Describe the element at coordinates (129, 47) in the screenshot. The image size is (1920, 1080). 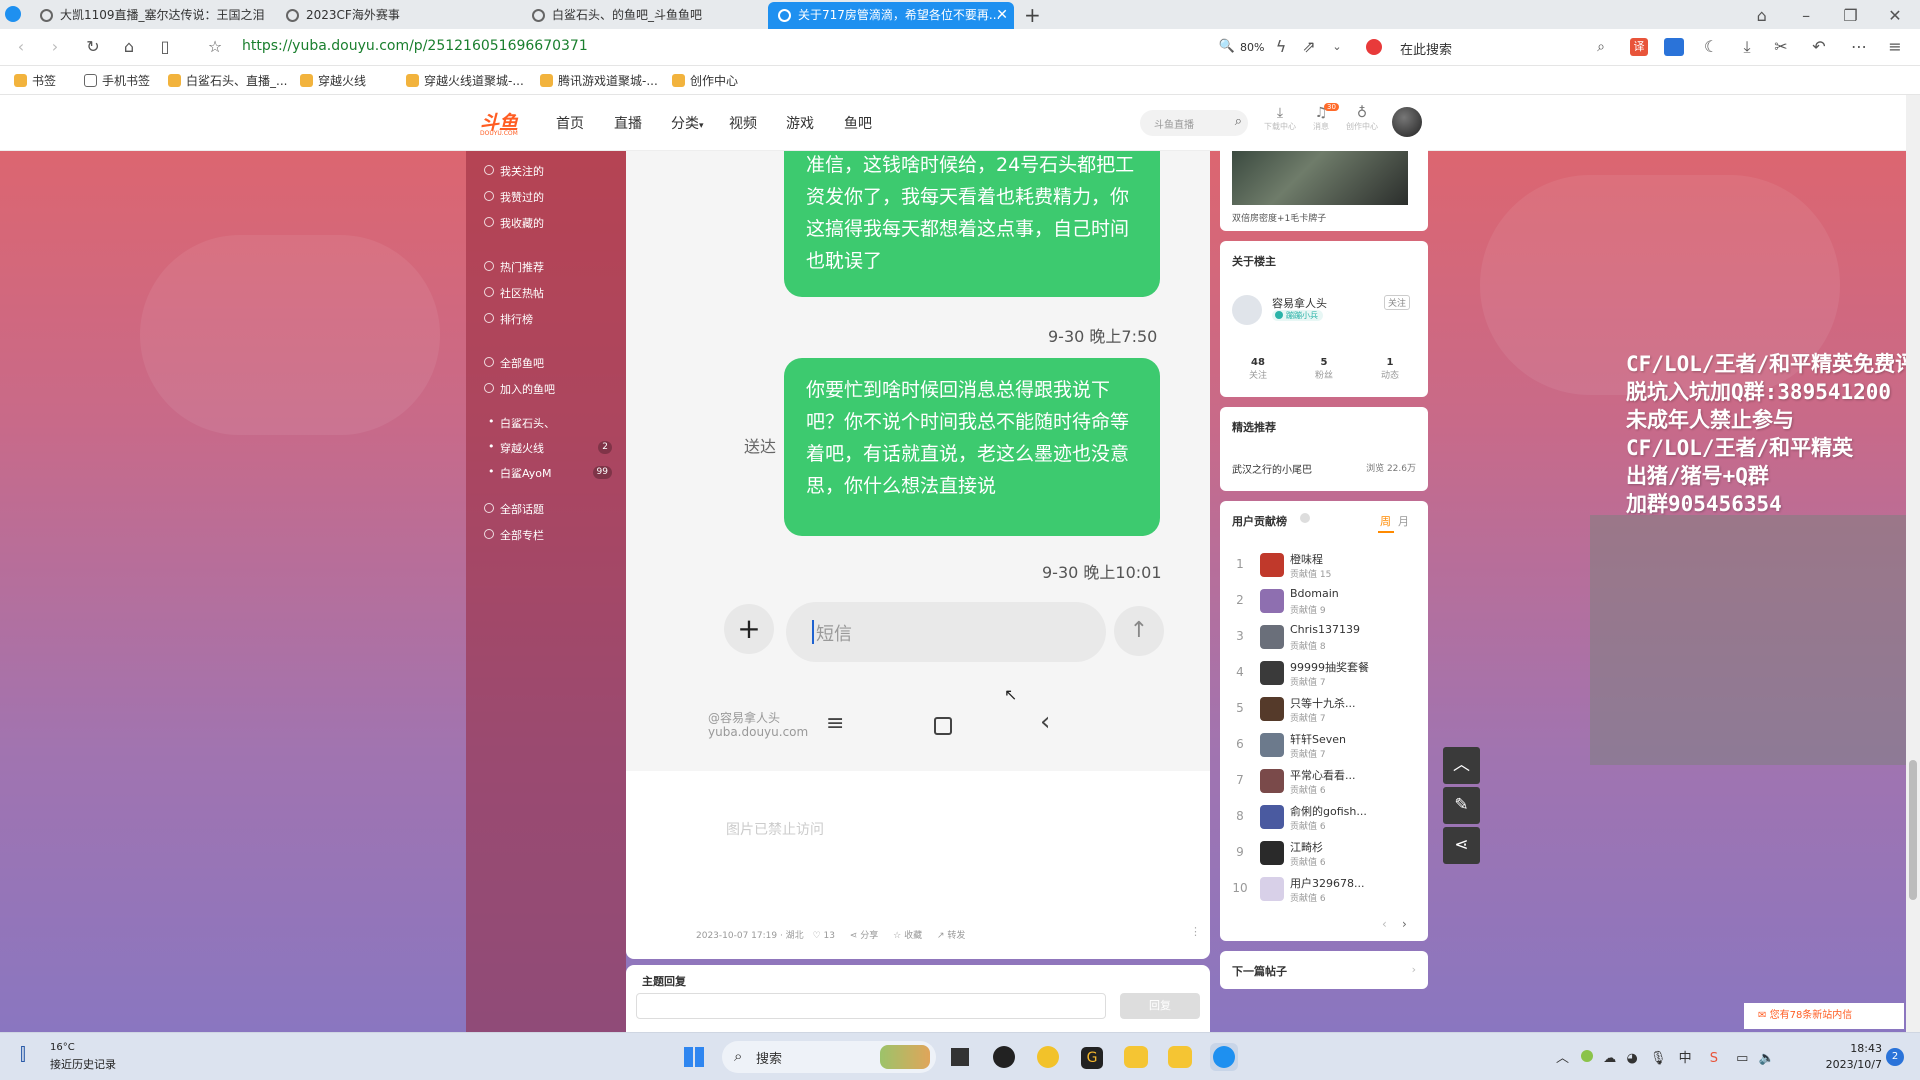
I see `home-icon: ⌂` at that location.